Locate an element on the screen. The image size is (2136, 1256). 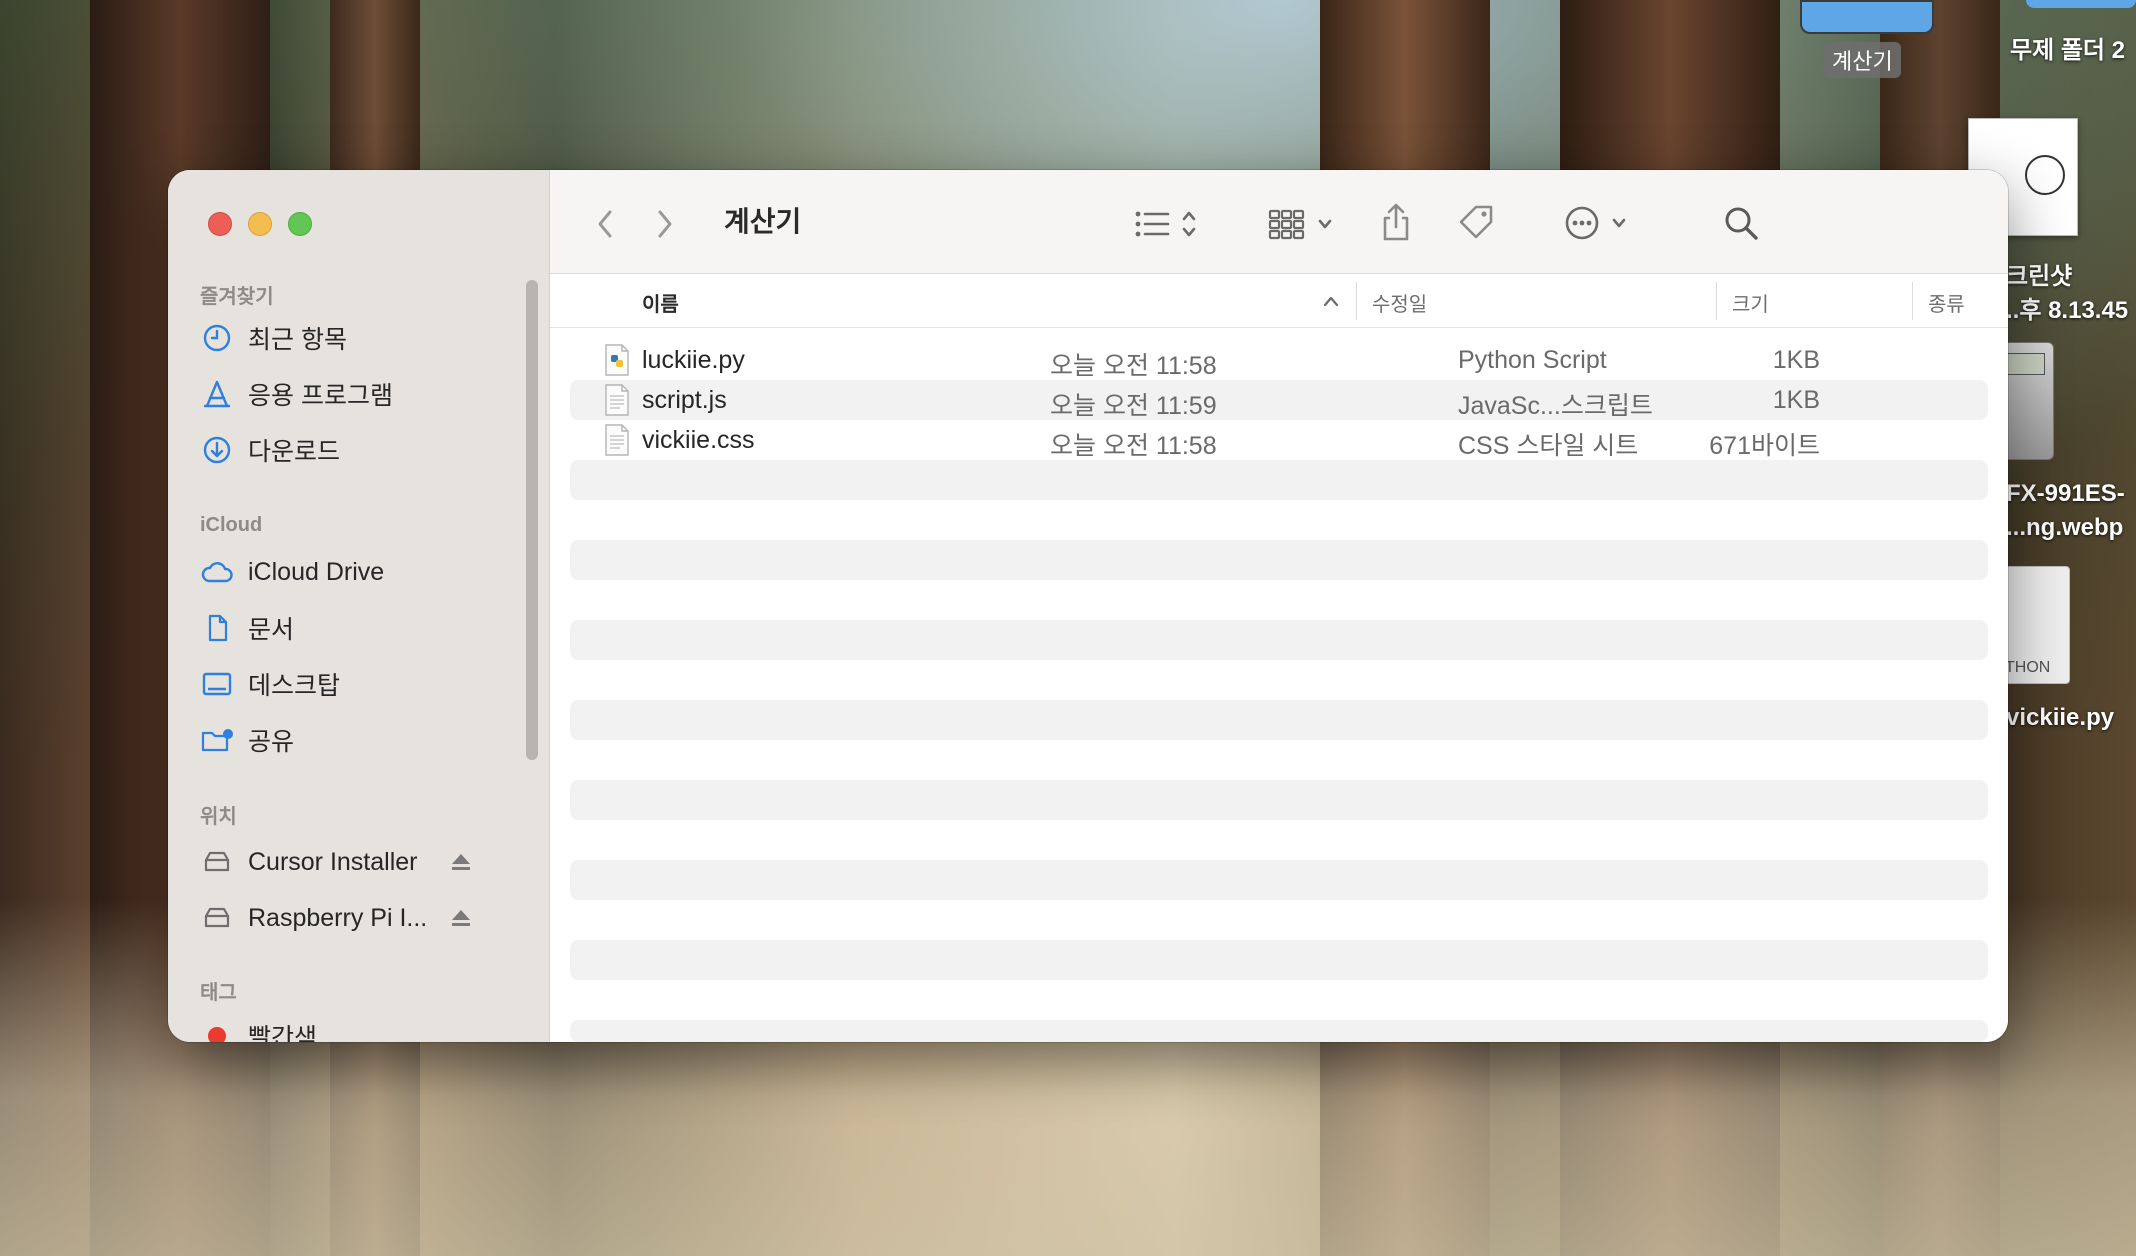
sketch-icon is located at coordinates (2045, 175).